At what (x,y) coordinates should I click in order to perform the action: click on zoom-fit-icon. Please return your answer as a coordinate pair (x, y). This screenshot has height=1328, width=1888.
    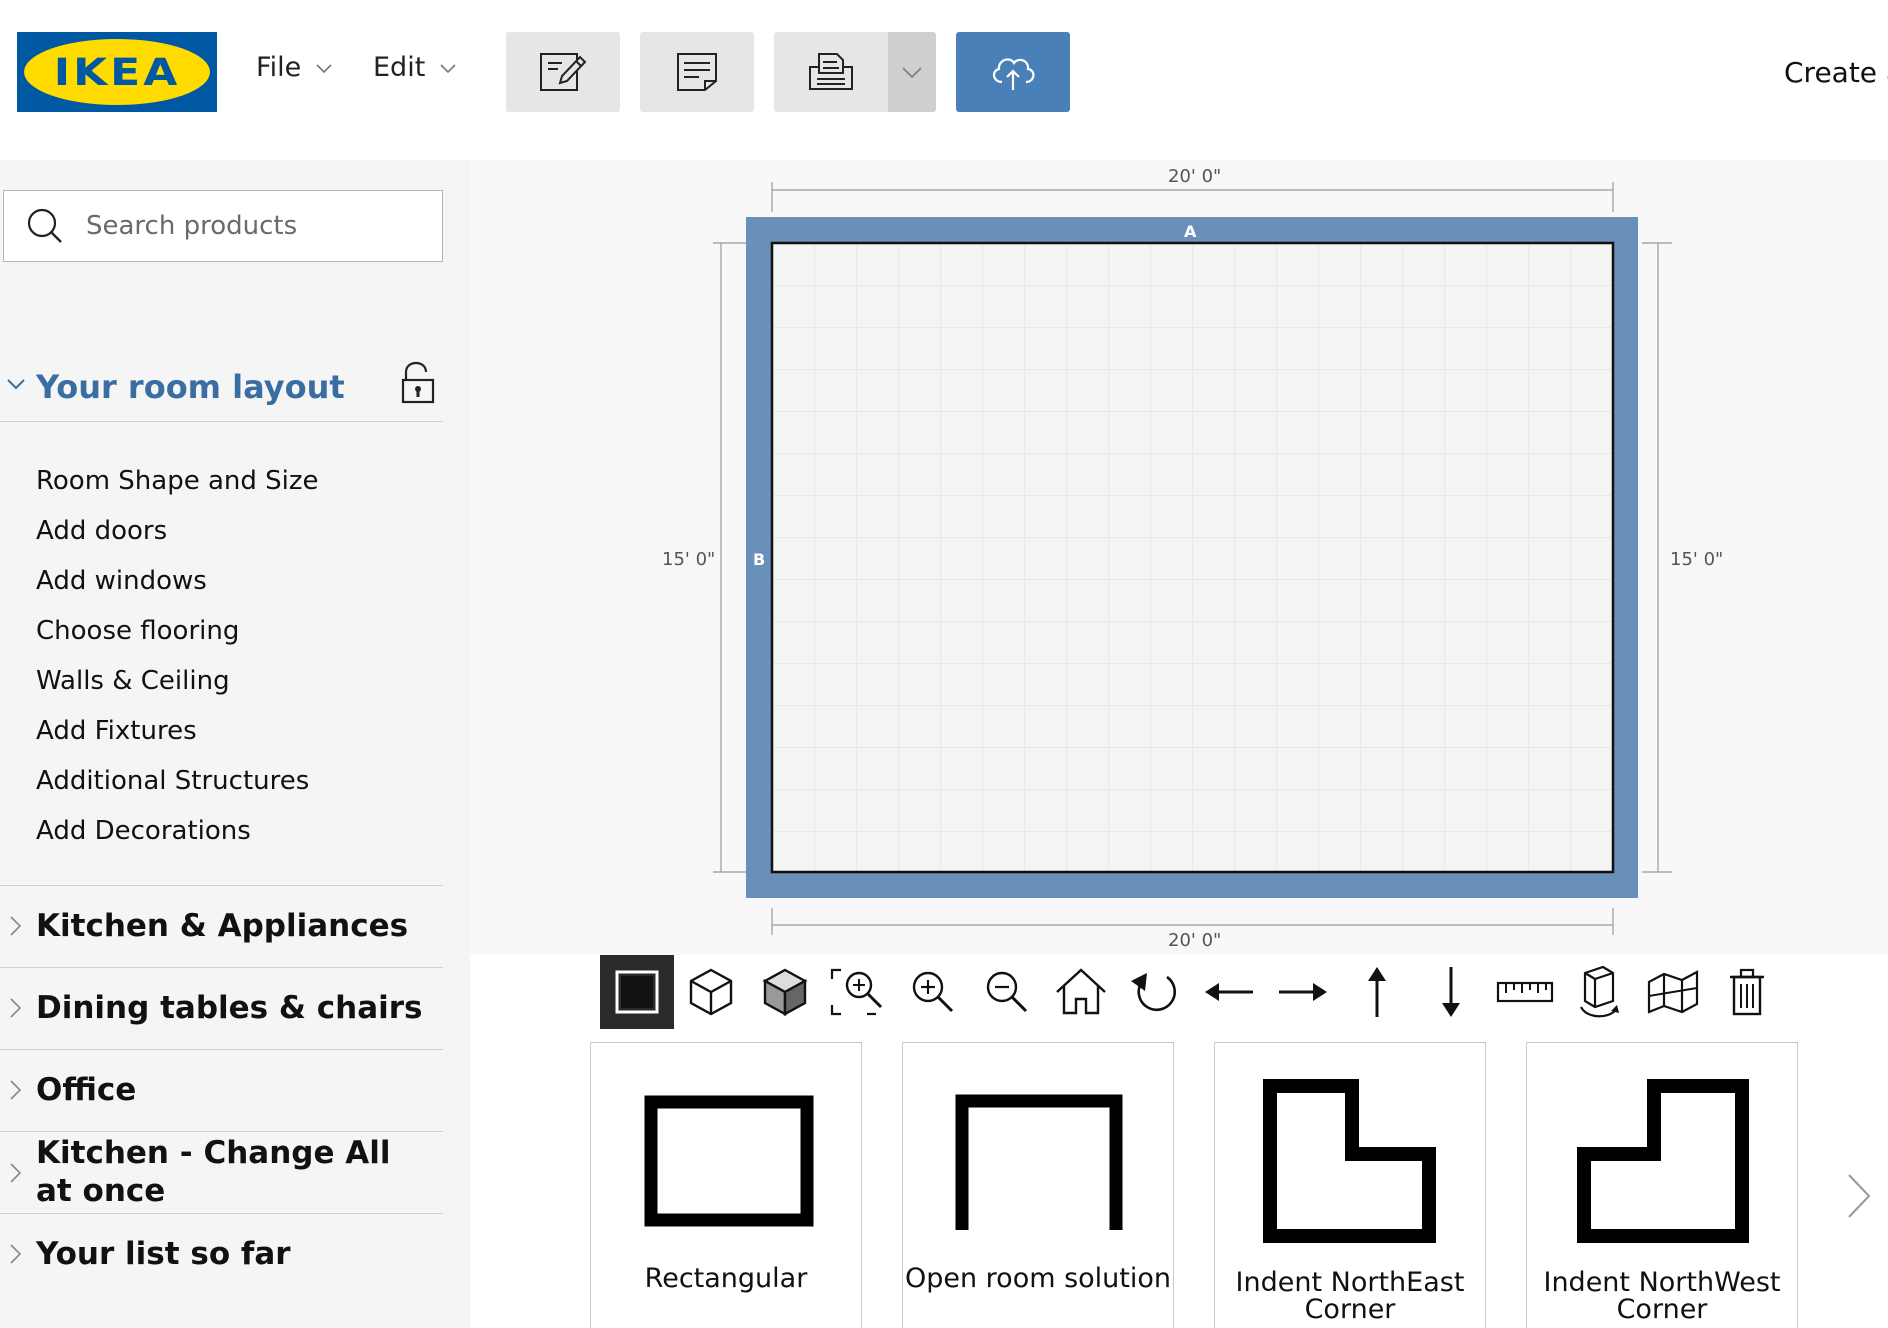
    Looking at the image, I should click on (856, 992).